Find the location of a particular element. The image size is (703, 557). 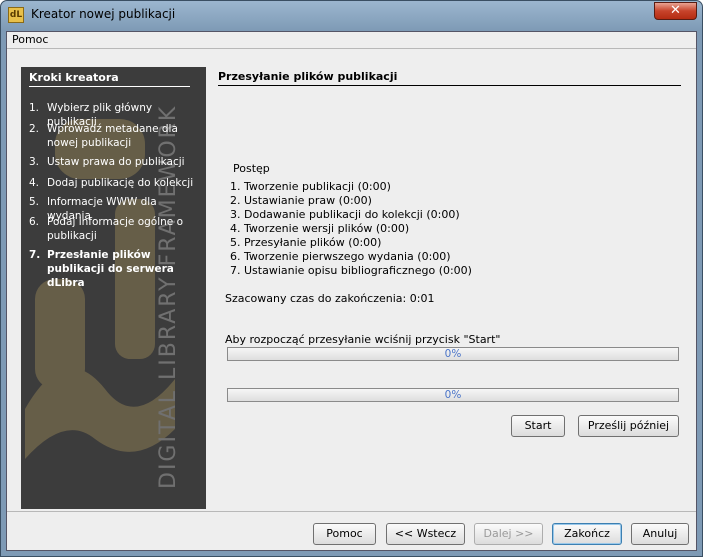

progress-bar-current: 0% is located at coordinates (453, 395).